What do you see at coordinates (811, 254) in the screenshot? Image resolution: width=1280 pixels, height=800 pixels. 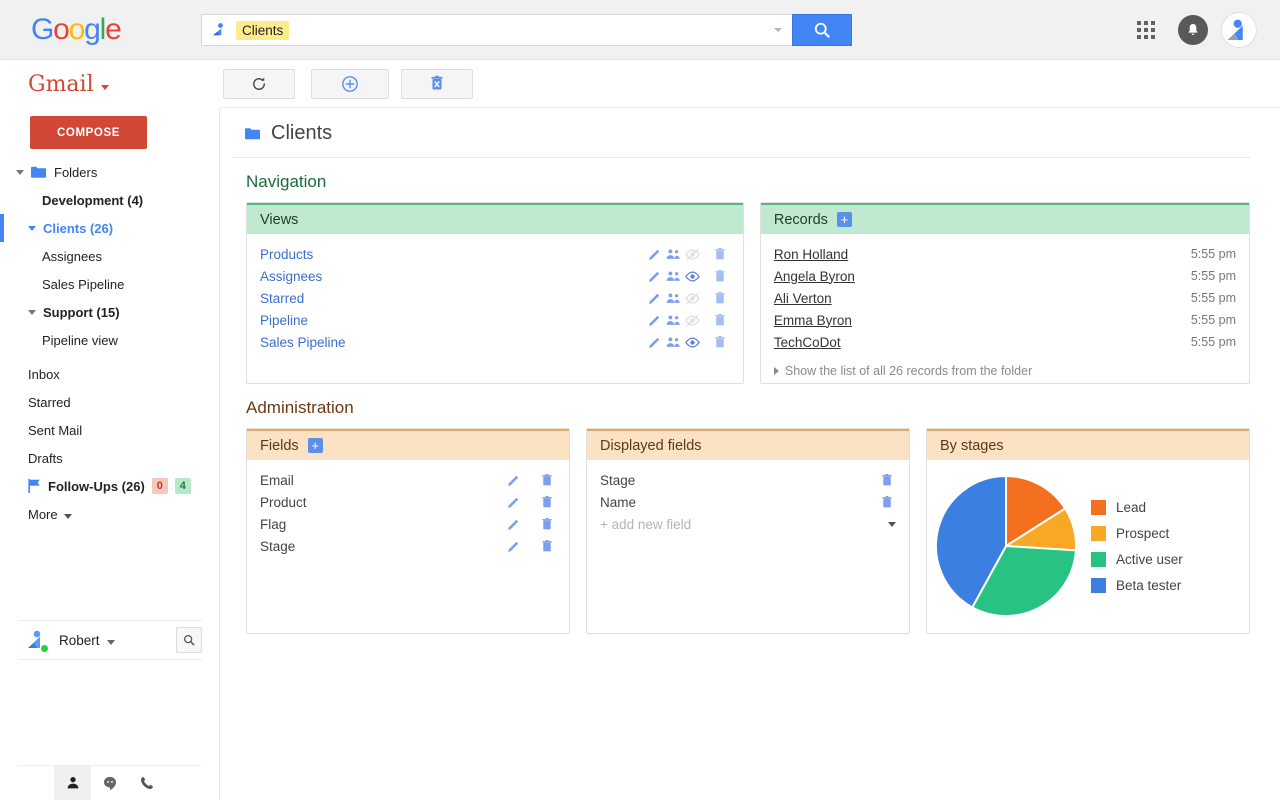 I see `record-link: Ron Holland` at bounding box center [811, 254].